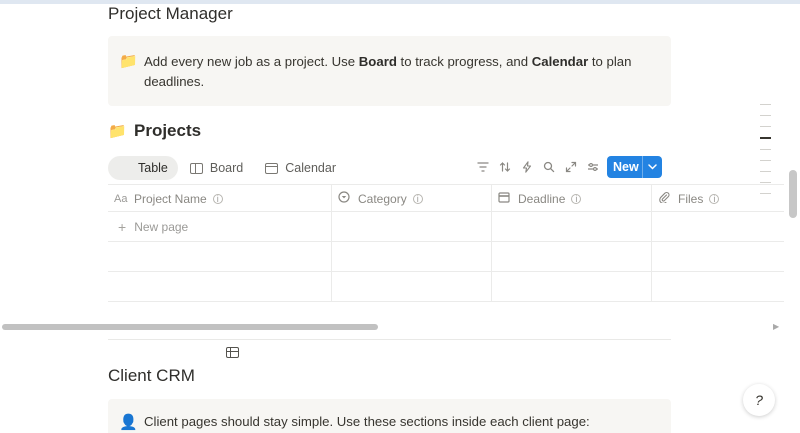 The height and width of the screenshot is (433, 800). I want to click on column-header-category: Category i, so click(412, 198).